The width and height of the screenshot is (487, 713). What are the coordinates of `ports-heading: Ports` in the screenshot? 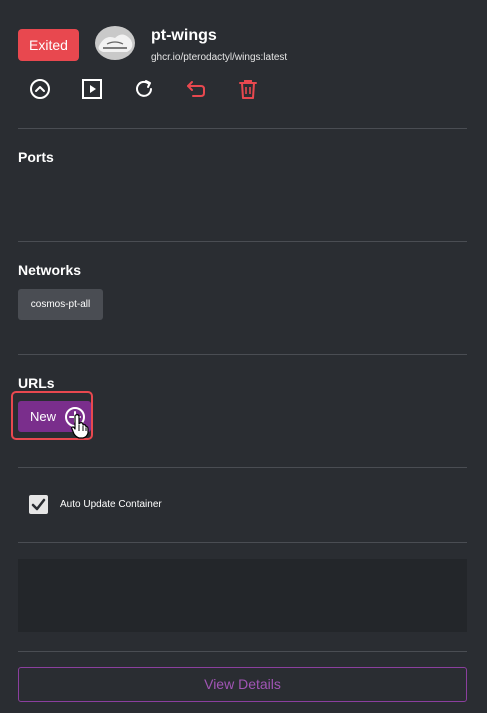 It's located at (36, 157).